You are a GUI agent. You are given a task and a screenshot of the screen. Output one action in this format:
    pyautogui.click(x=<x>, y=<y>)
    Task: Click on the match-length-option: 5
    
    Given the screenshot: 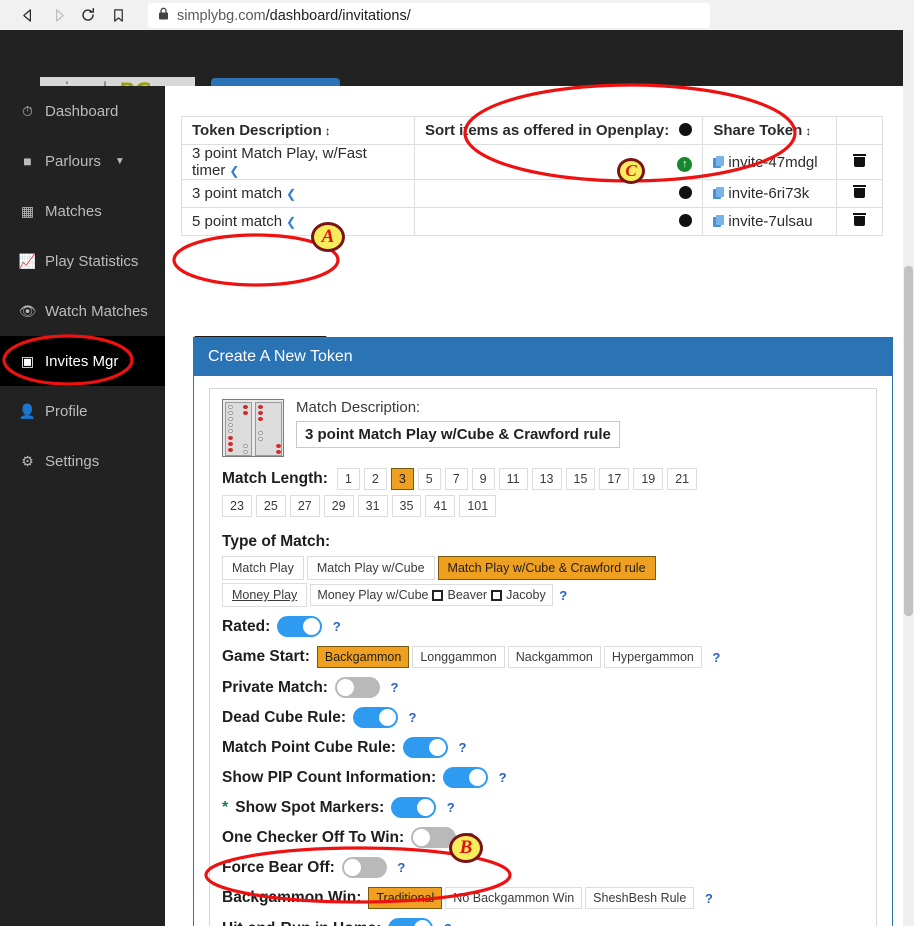 What is the action you would take?
    pyautogui.click(x=429, y=479)
    